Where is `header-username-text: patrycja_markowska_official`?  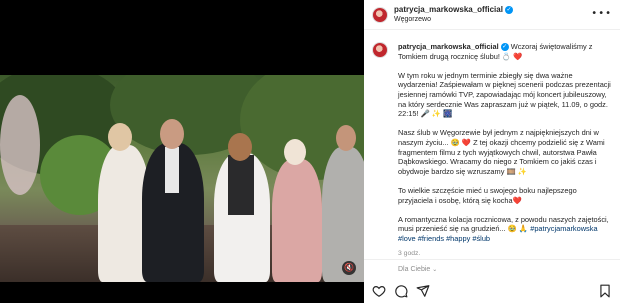
header-username-text: patrycja_markowska_official is located at coordinates (448, 9).